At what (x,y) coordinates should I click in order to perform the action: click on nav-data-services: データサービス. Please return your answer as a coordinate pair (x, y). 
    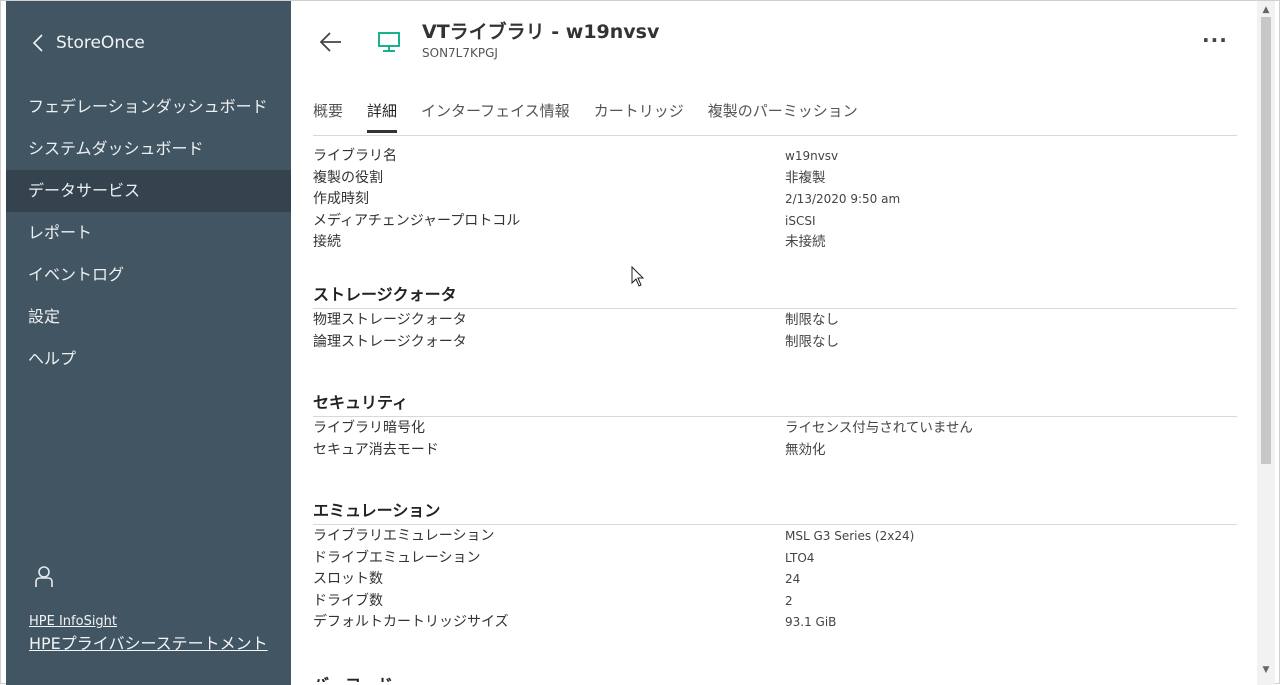
    Looking at the image, I should click on (148, 191).